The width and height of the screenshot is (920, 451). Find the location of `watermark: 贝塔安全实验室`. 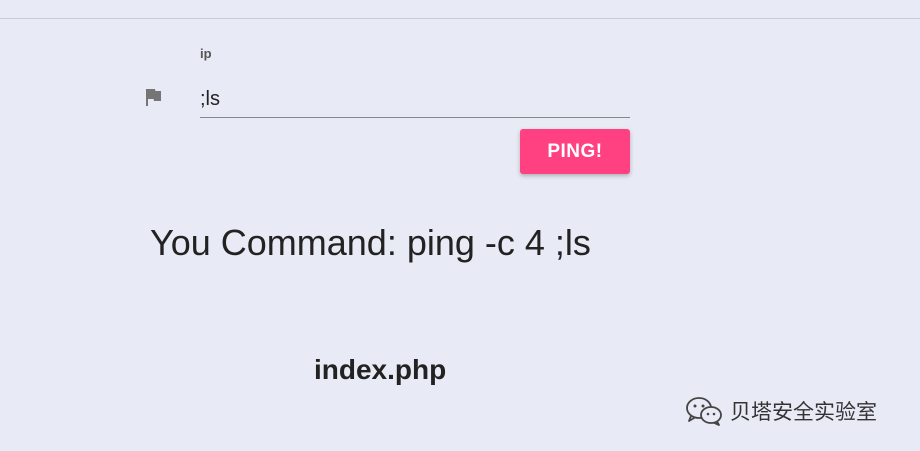

watermark: 贝塔安全实验室 is located at coordinates (780, 411).